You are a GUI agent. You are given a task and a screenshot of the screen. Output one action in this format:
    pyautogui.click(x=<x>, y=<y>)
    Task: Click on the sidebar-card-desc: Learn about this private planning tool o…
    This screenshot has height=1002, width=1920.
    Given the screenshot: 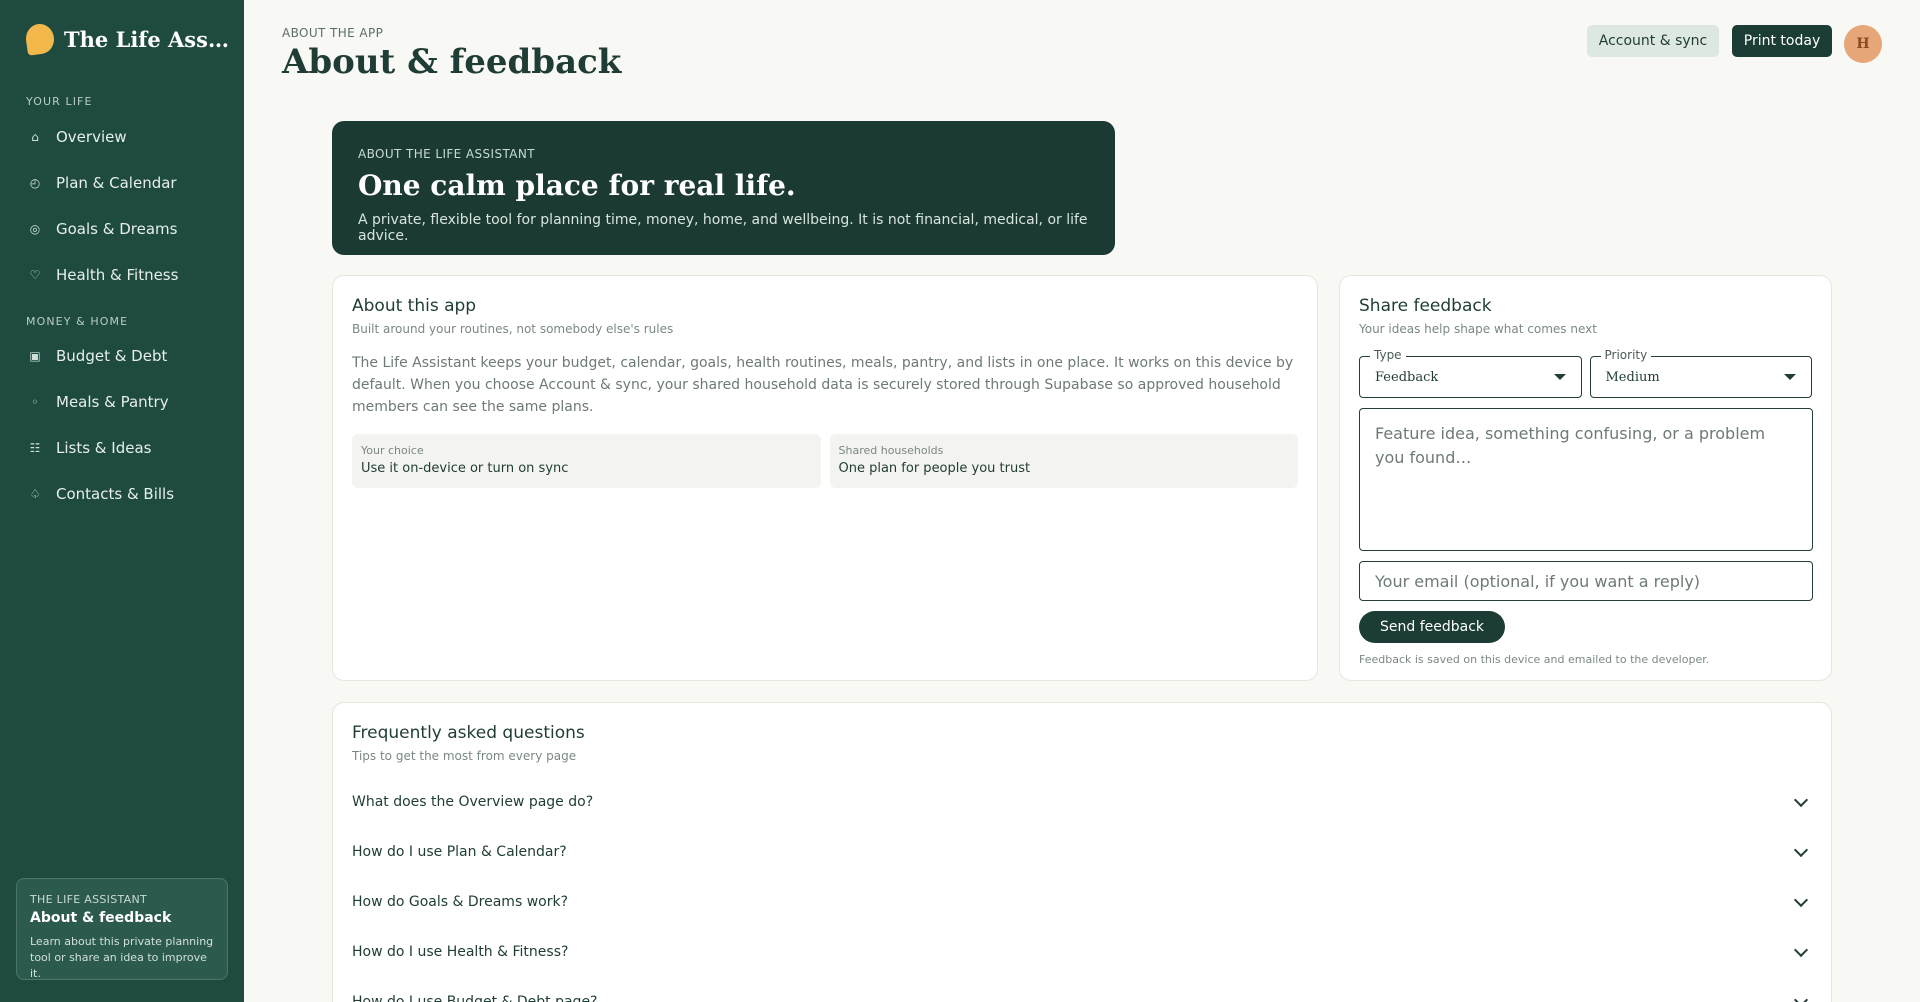 What is the action you would take?
    pyautogui.click(x=122, y=957)
    